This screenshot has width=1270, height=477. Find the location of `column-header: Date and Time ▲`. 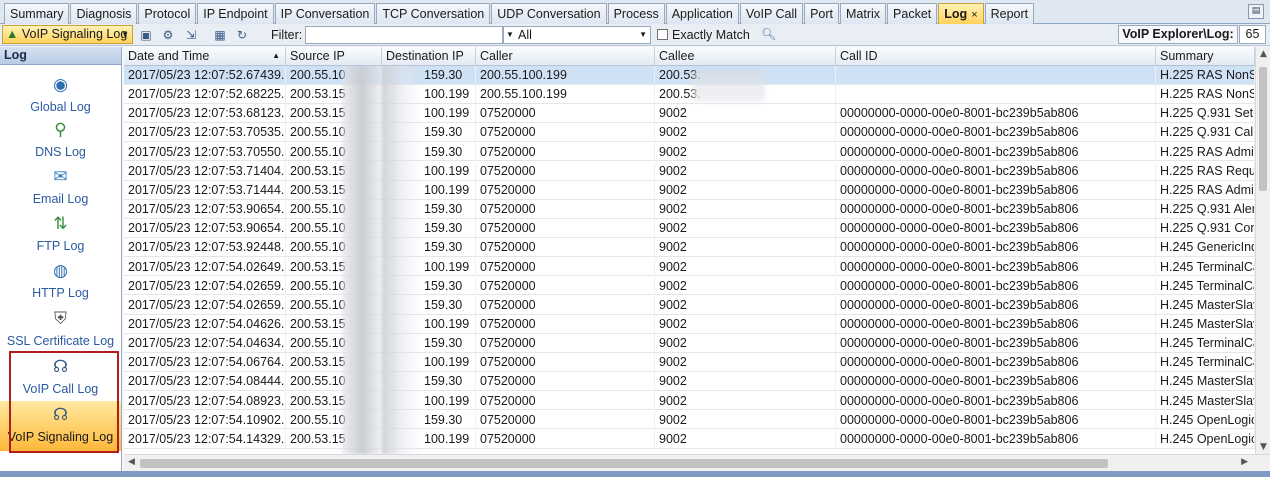

column-header: Date and Time ▲ is located at coordinates (205, 56).